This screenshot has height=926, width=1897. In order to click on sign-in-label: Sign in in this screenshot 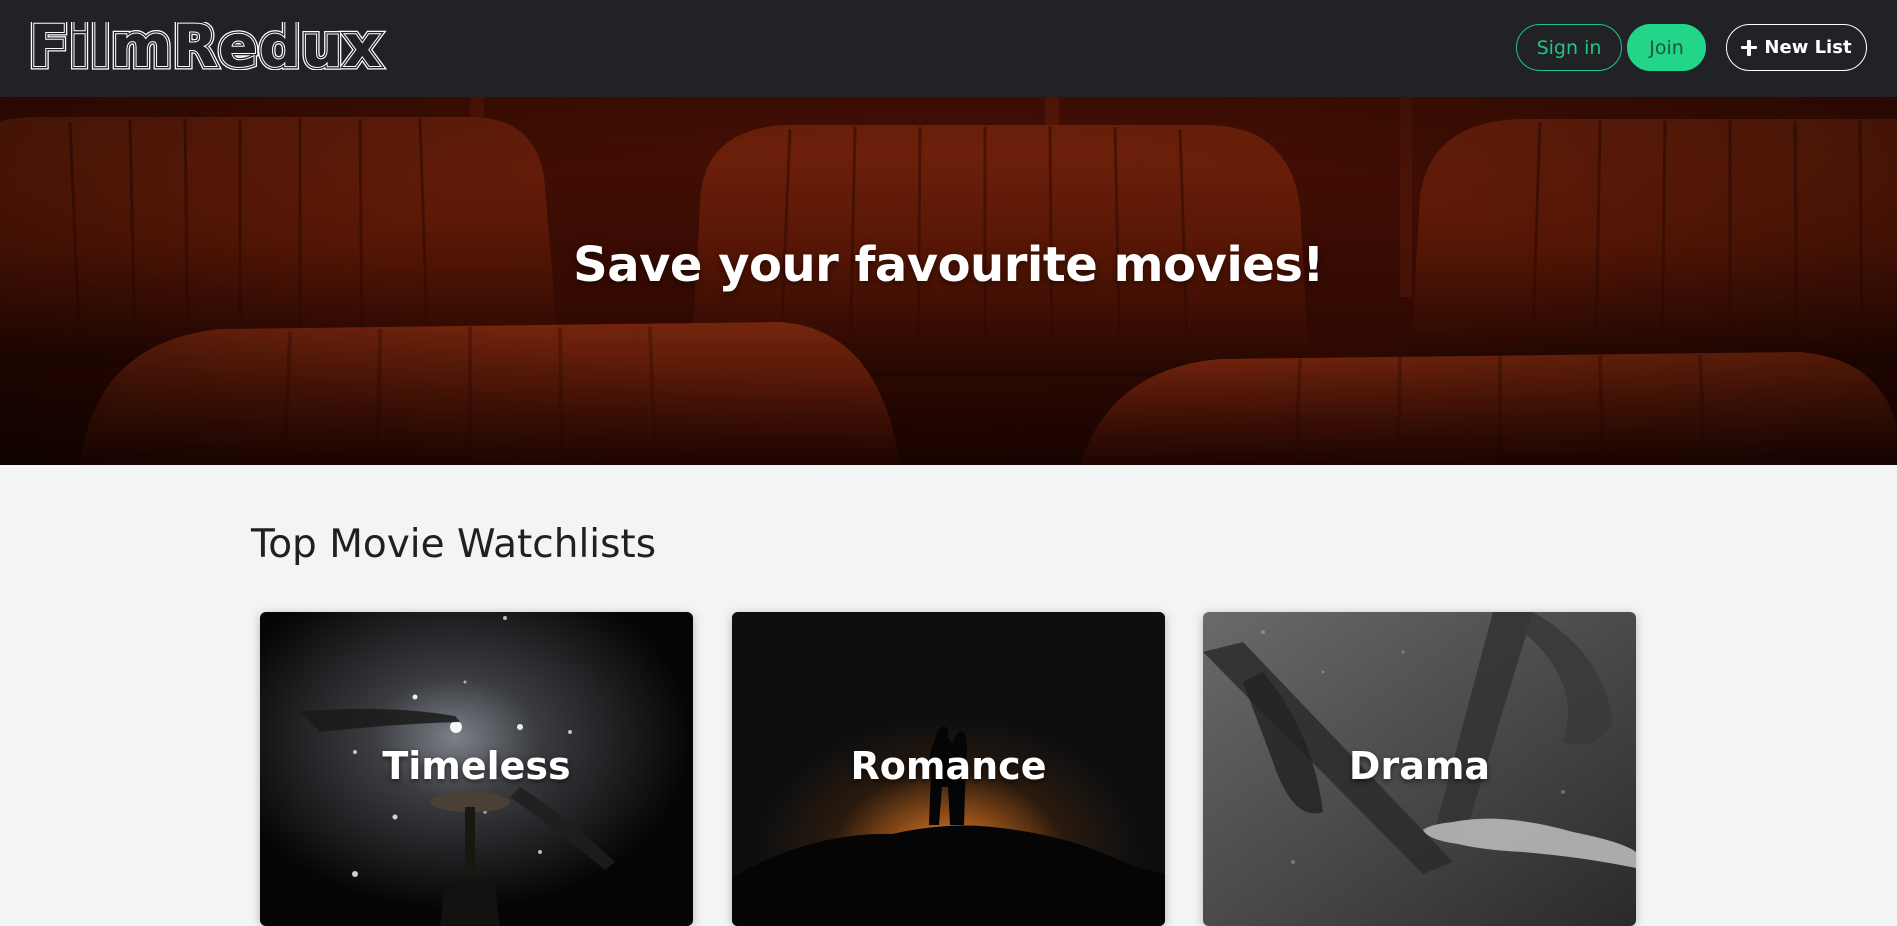, I will do `click(1569, 47)`.